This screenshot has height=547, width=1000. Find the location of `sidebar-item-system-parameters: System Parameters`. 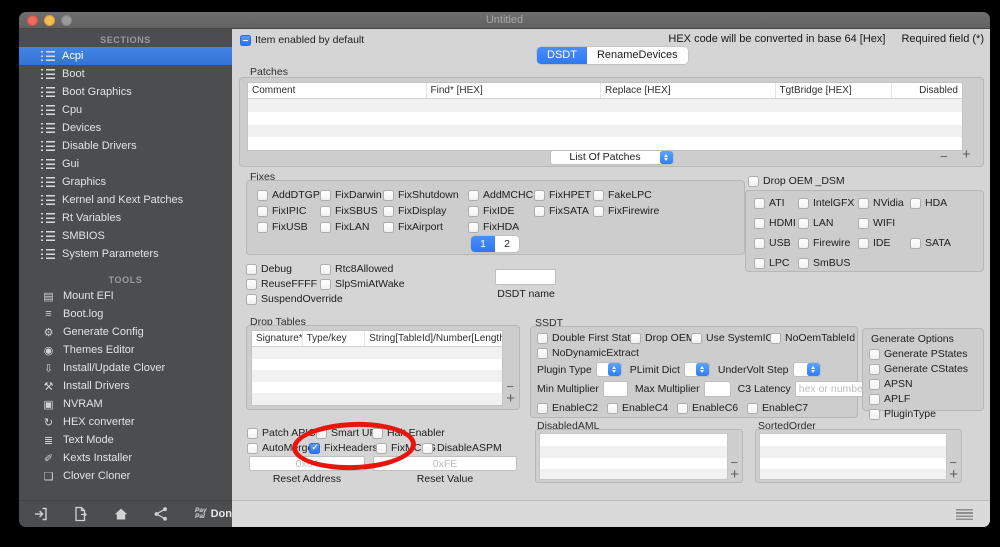

sidebar-item-system-parameters: System Parameters is located at coordinates (125, 254).